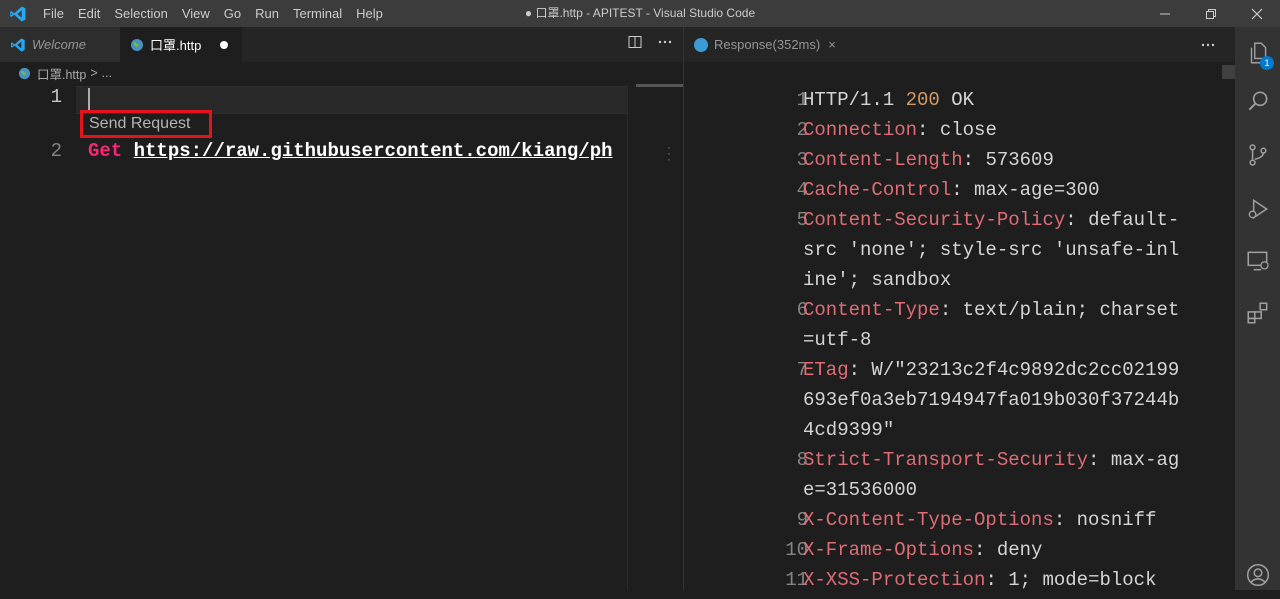 The height and width of the screenshot is (599, 1280). What do you see at coordinates (1229, 72) in the screenshot?
I see `scrollbar-thumb` at bounding box center [1229, 72].